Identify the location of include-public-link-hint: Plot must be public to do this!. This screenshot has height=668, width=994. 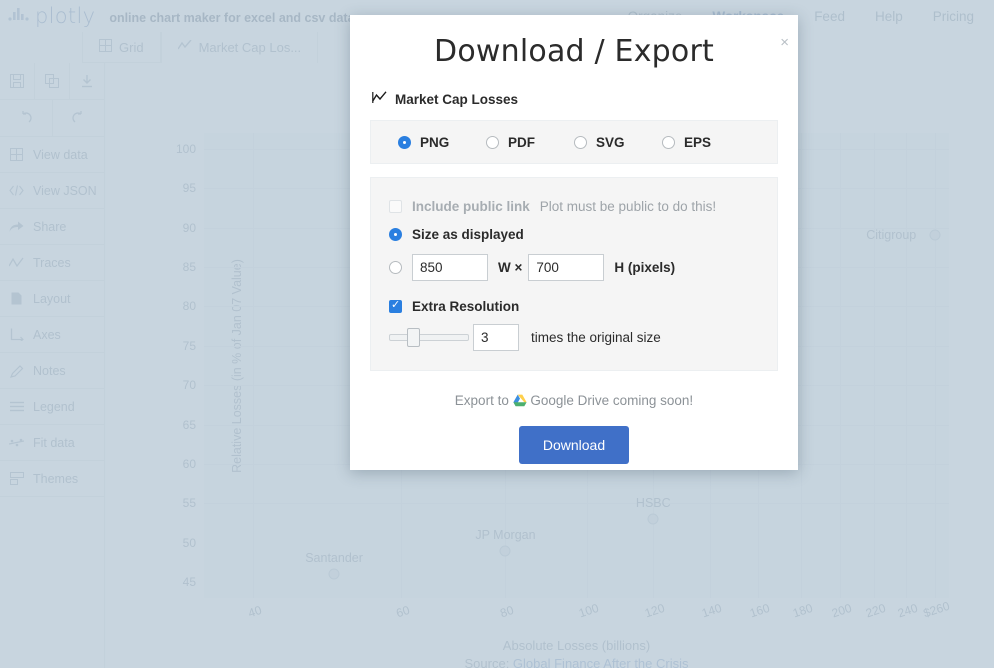
(628, 206).